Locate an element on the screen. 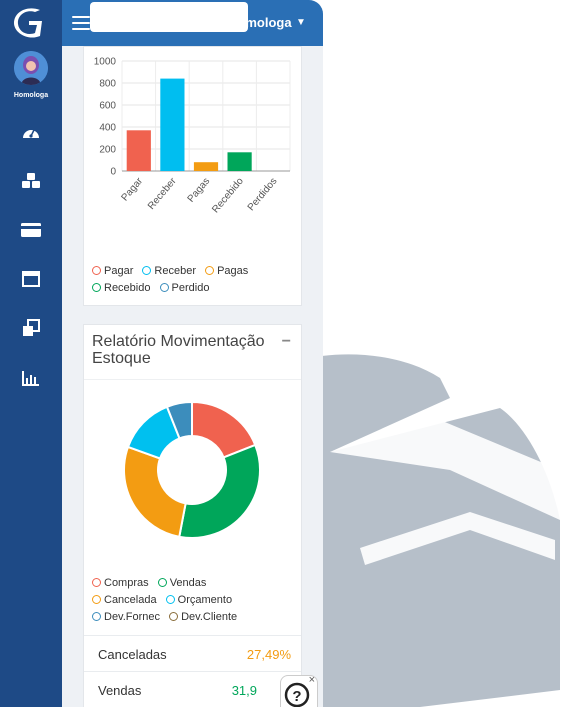 This screenshot has height=707, width=561. donut-chart is located at coordinates (192, 469).